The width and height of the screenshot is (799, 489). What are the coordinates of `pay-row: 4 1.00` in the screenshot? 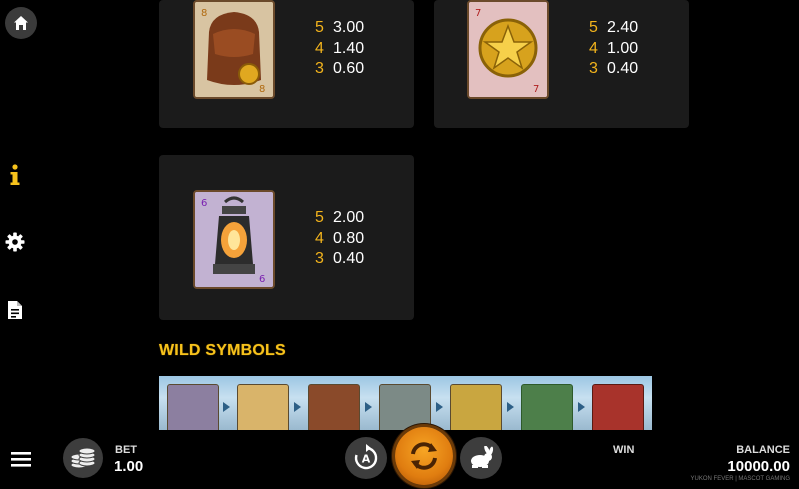 It's located at (614, 48).